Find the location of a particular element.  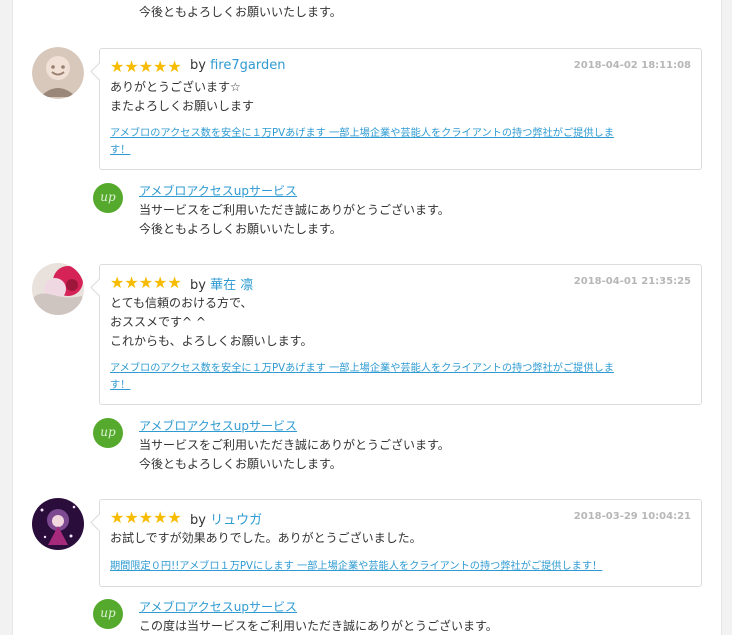

reviewer: by fire7garden is located at coordinates (238, 65).